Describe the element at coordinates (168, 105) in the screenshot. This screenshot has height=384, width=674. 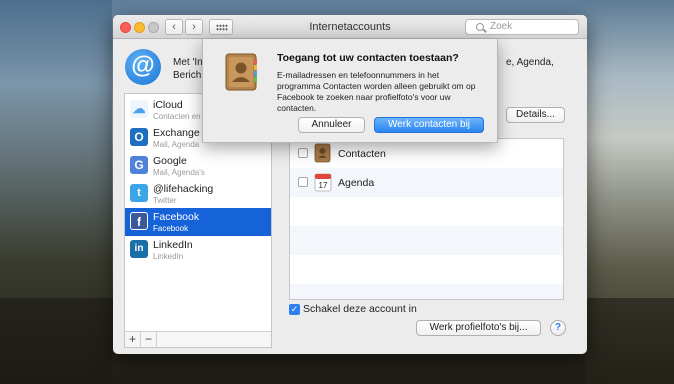
I see `account-name: iCloud` at that location.